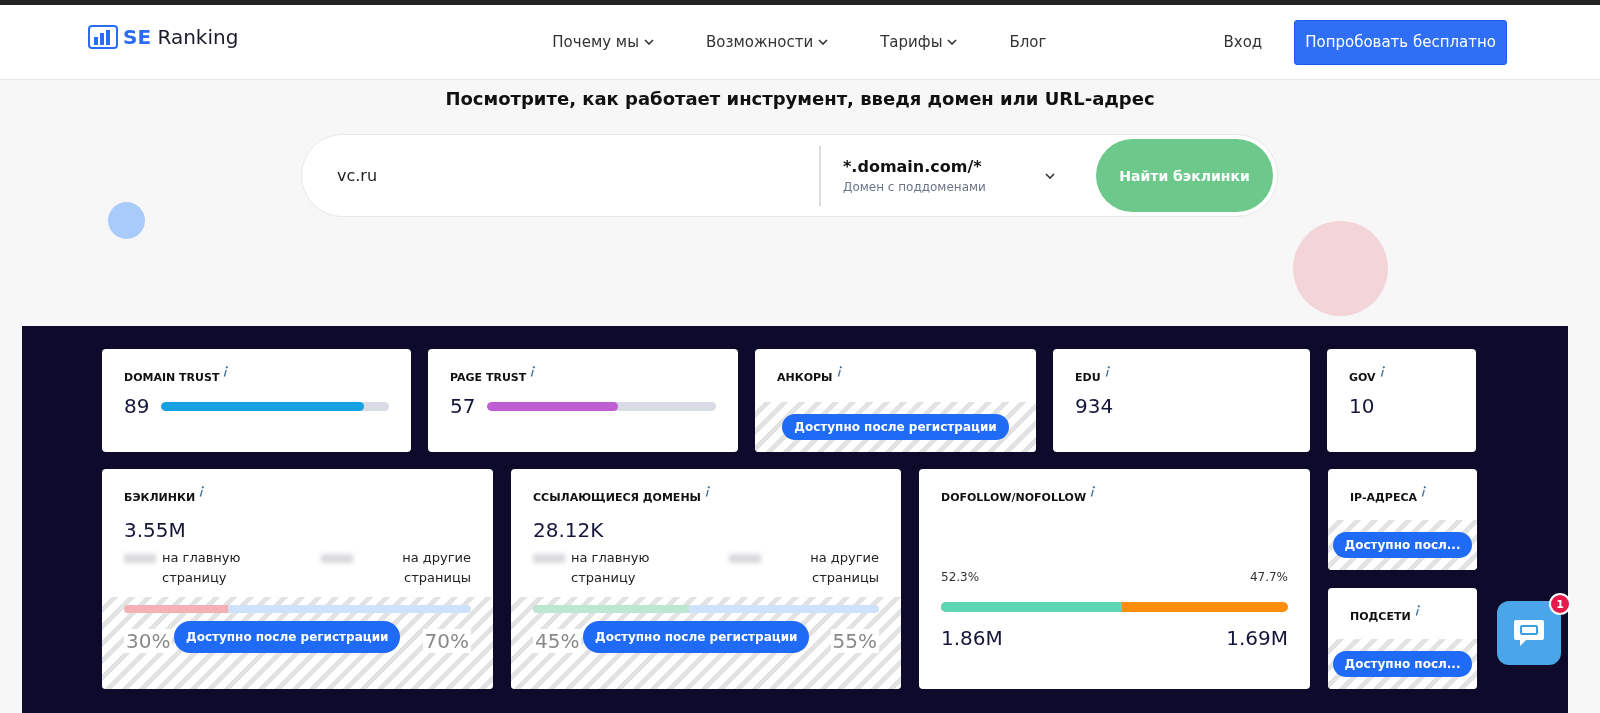  I want to click on metric-value: 3.55M, so click(155, 530).